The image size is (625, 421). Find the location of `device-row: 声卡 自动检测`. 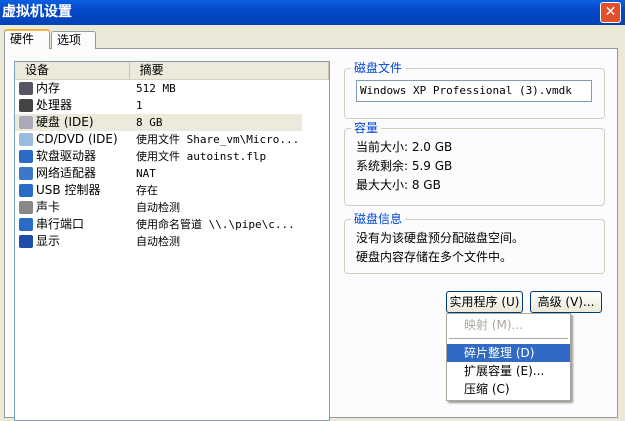

device-row: 声卡 自动检测 is located at coordinates (172, 207).